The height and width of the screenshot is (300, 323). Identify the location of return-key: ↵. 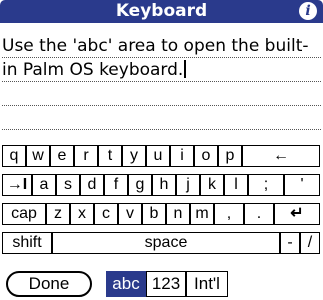
(297, 214).